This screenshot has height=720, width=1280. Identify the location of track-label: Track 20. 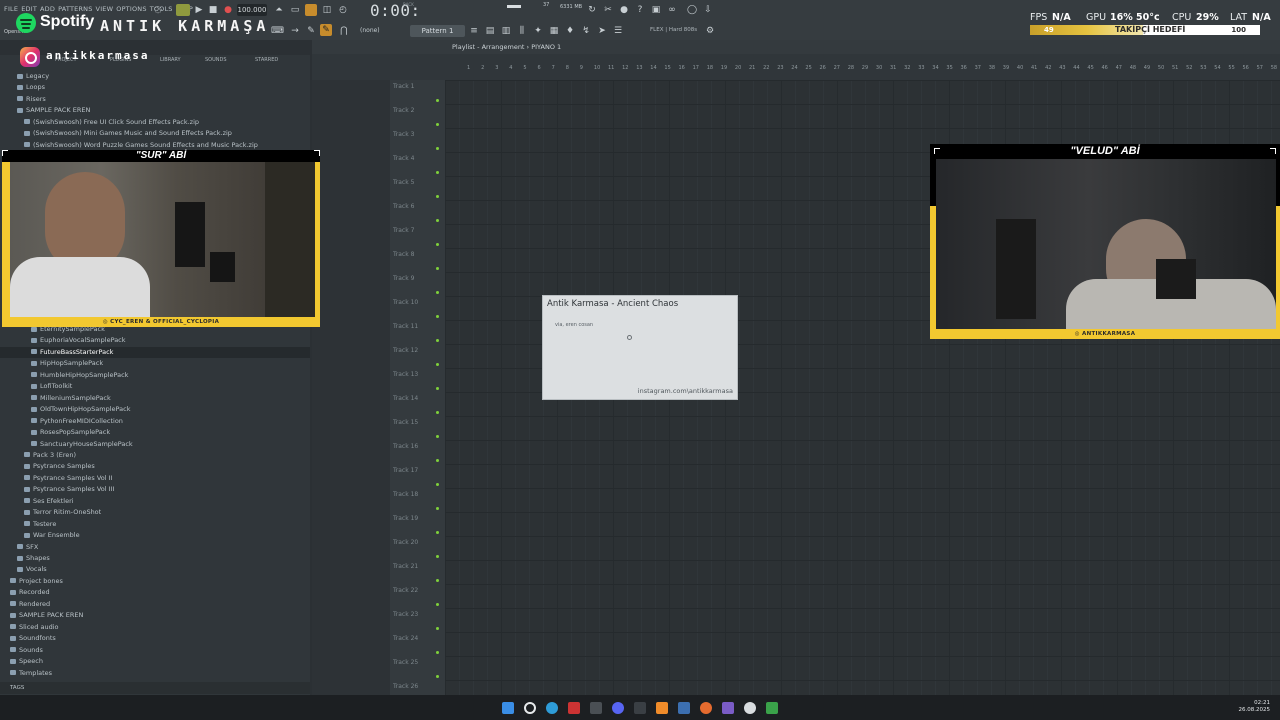
(405, 542).